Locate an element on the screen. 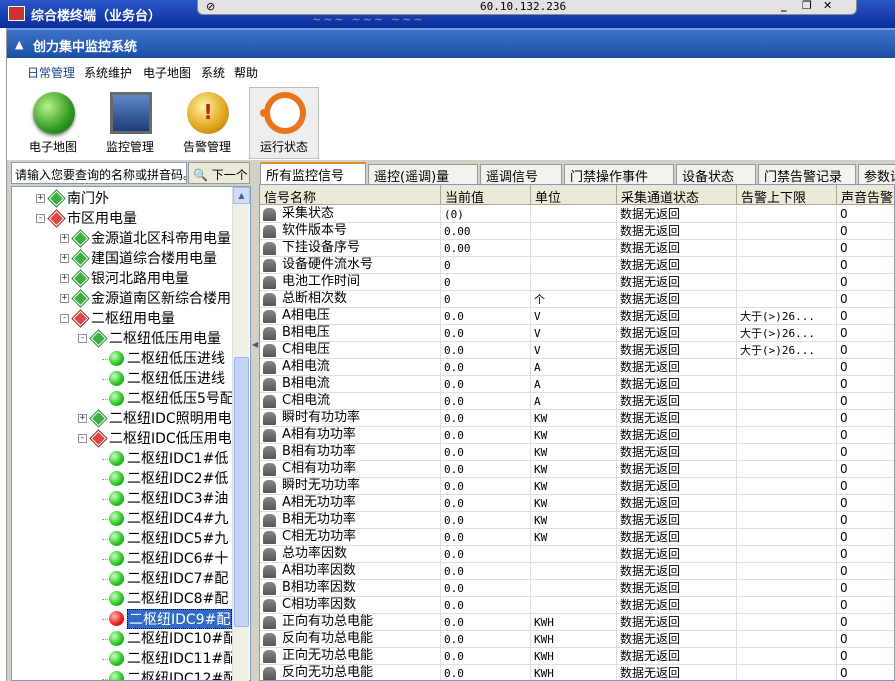  tree-node-label: 市区用电量 is located at coordinates (102, 219).